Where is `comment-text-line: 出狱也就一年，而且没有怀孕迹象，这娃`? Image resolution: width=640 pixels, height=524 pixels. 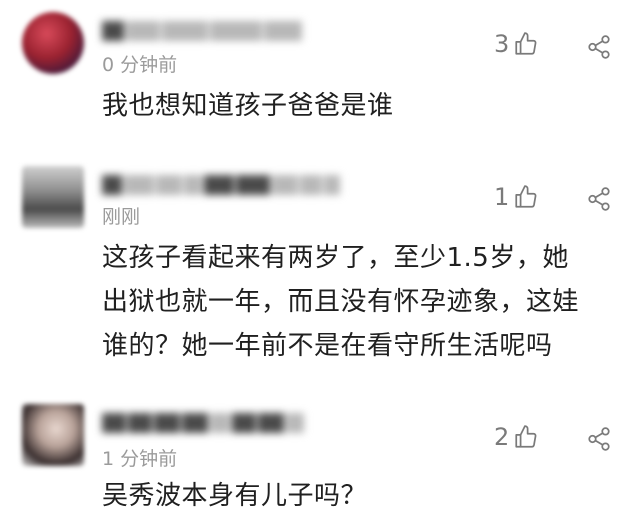
comment-text-line: 出狱也就一年，而且没有怀孕迹象，这娃 is located at coordinates (341, 302).